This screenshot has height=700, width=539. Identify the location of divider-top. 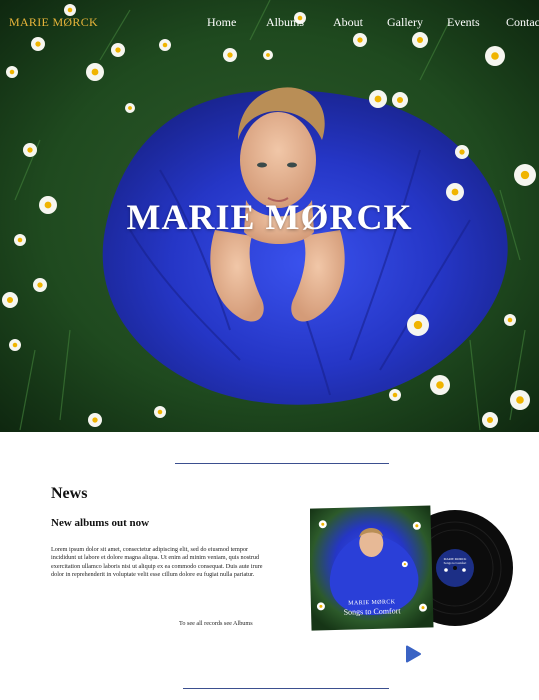
(282, 463).